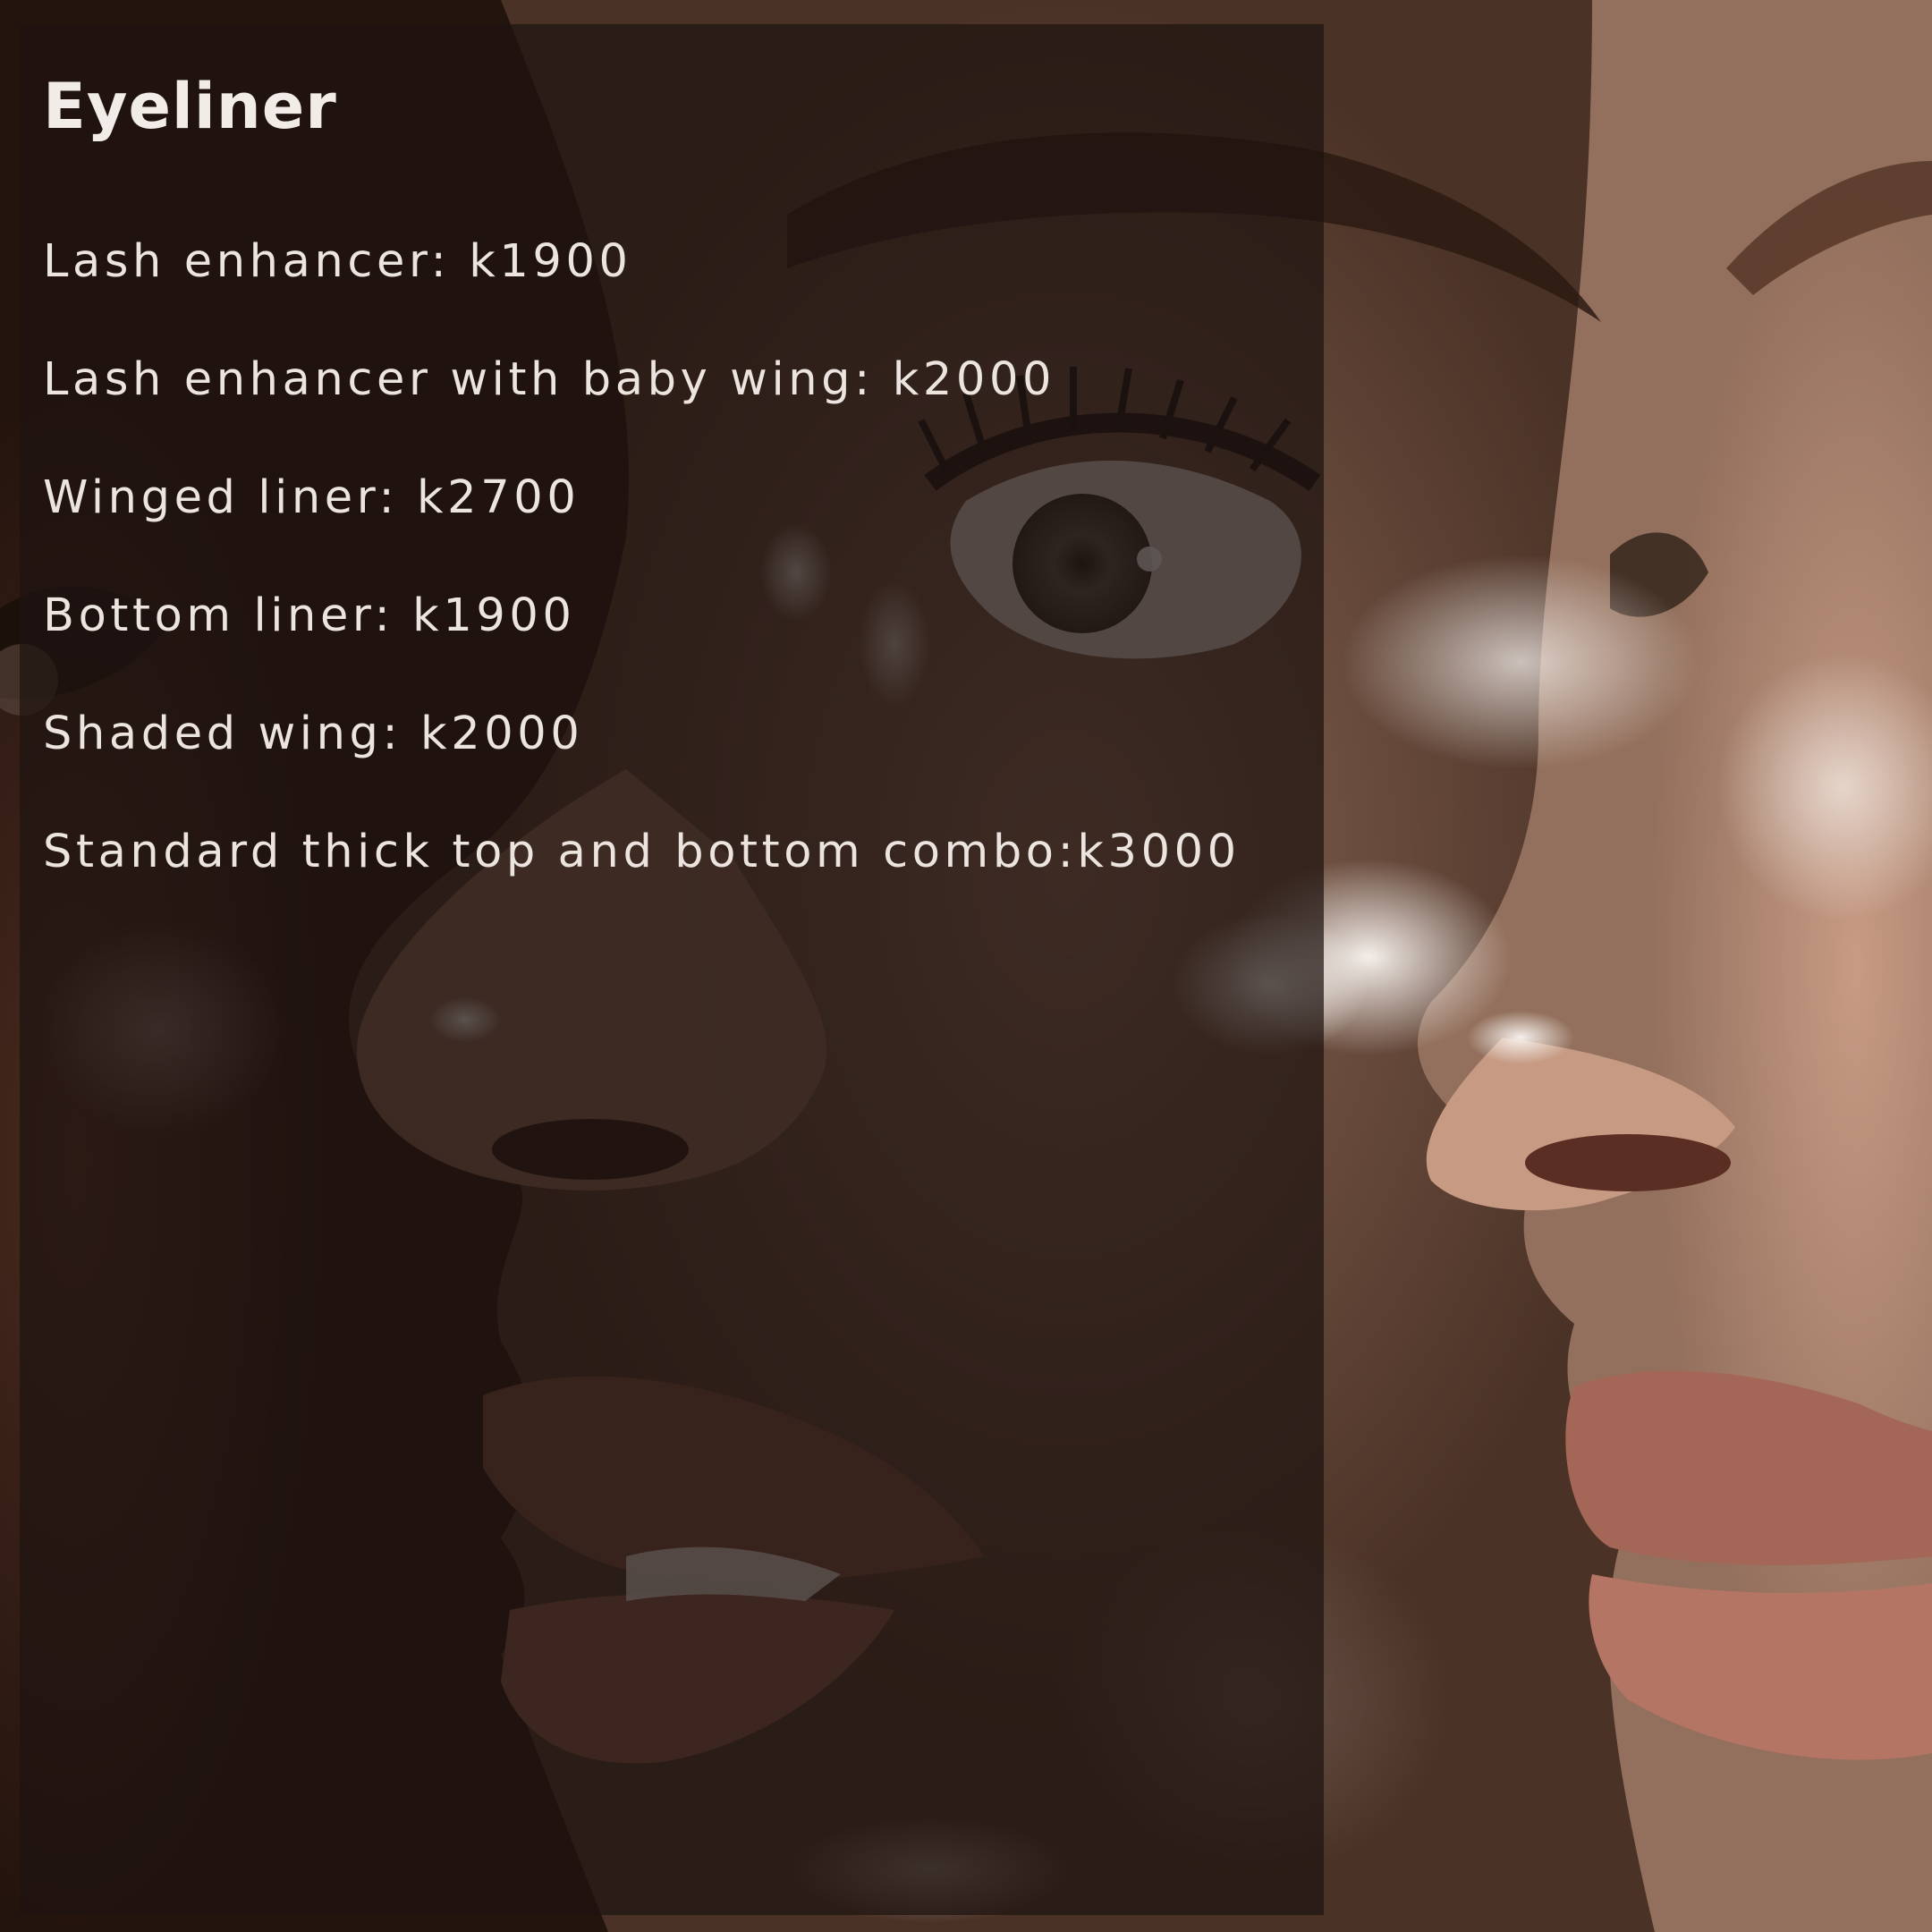 The image size is (1932, 1932). I want to click on price-item-bottom-liner: Bottom liner: k1900, so click(309, 615).